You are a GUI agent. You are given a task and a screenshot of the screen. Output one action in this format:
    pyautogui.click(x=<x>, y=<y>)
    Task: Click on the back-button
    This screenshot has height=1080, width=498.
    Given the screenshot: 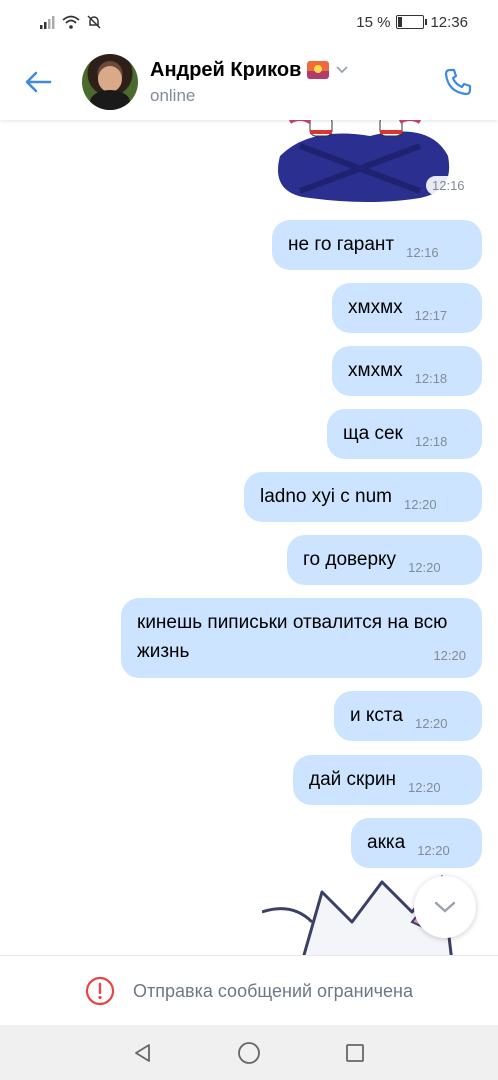 What is the action you would take?
    pyautogui.click(x=38, y=82)
    